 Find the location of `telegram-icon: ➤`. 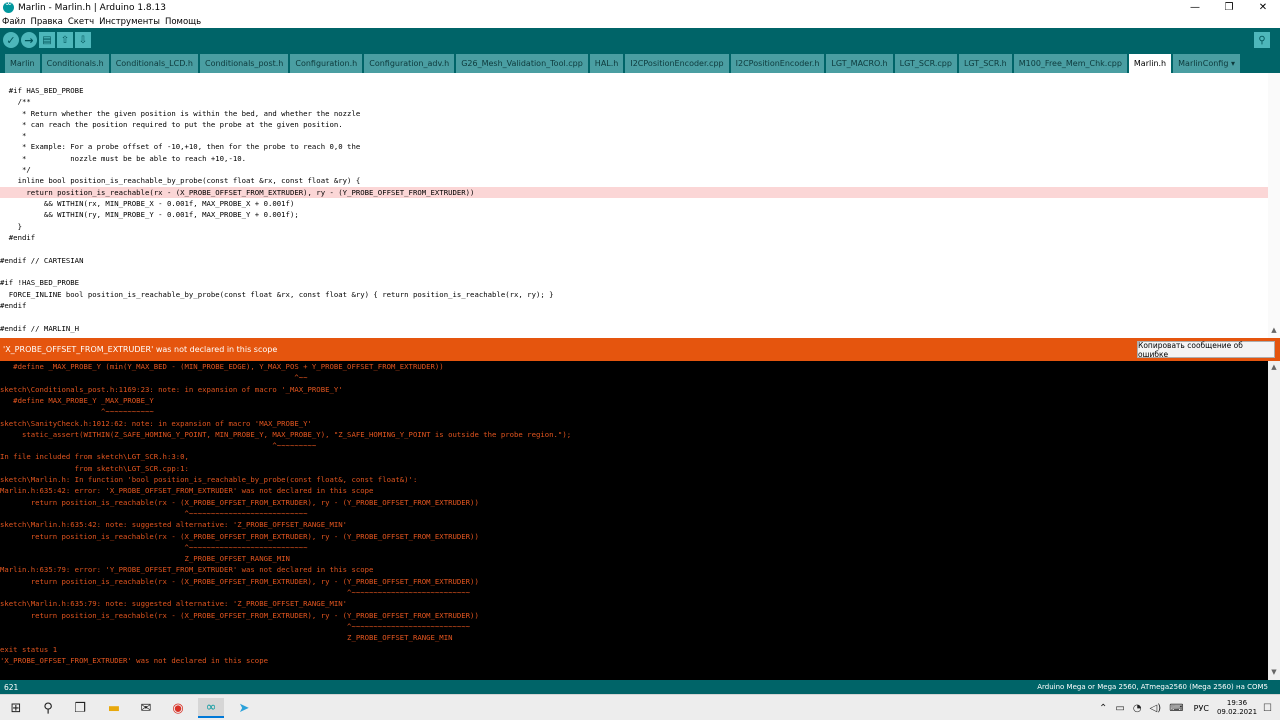

telegram-icon: ➤ is located at coordinates (244, 708).